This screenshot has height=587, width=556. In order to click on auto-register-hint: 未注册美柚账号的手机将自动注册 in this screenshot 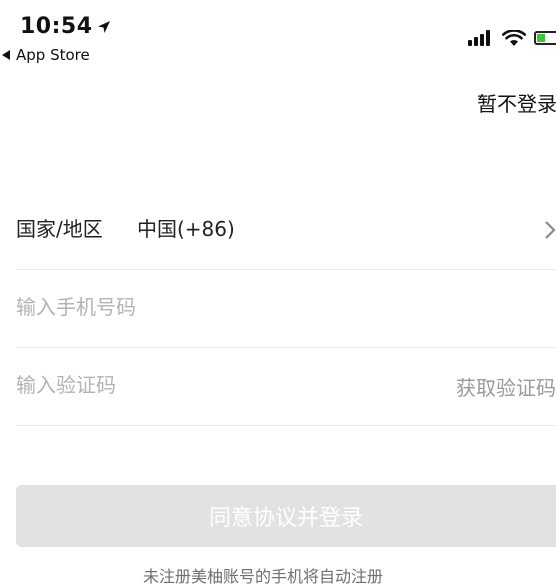, I will do `click(263, 576)`.